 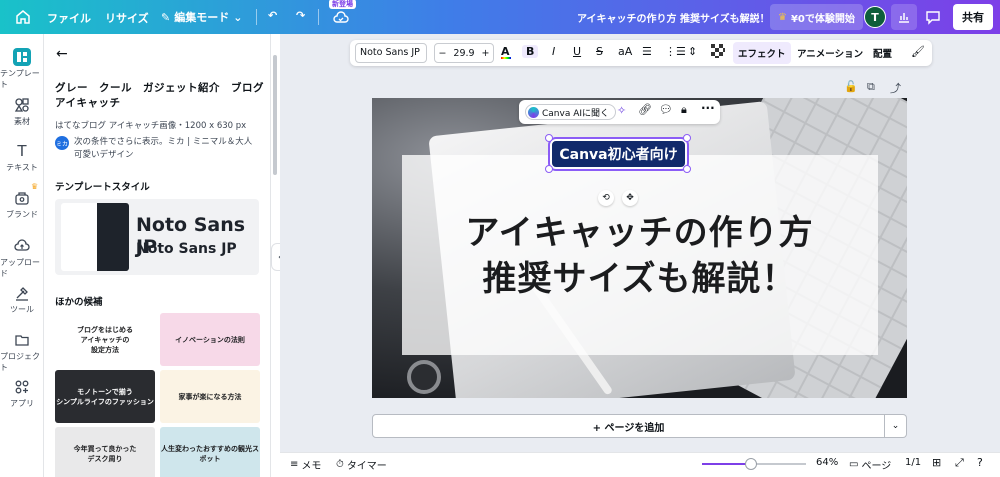 What do you see at coordinates (22, 352) in the screenshot?
I see `rail-item-projects: プロジェクト` at bounding box center [22, 352].